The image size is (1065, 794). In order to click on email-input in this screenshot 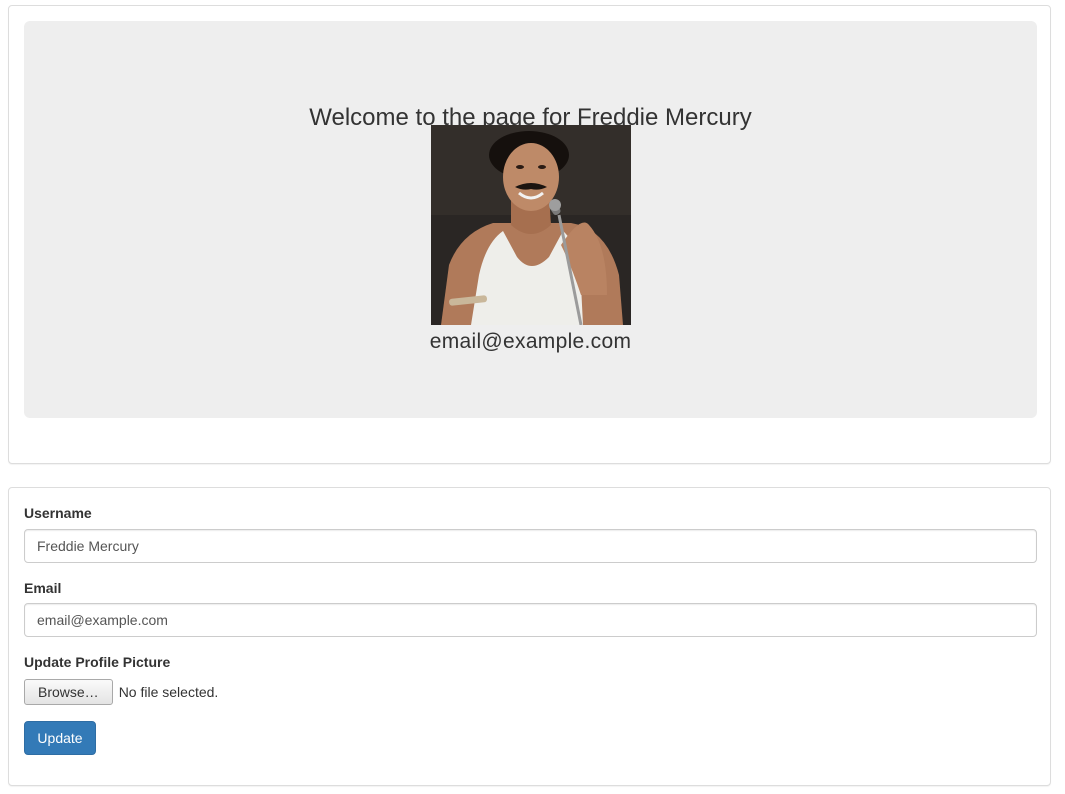, I will do `click(530, 620)`.